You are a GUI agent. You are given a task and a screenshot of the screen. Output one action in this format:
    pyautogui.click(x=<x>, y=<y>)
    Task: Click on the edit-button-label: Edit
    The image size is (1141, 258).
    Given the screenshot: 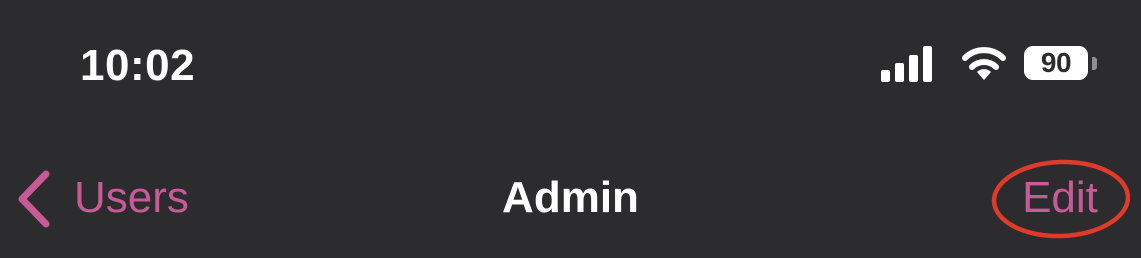 What is the action you would take?
    pyautogui.click(x=1060, y=197)
    